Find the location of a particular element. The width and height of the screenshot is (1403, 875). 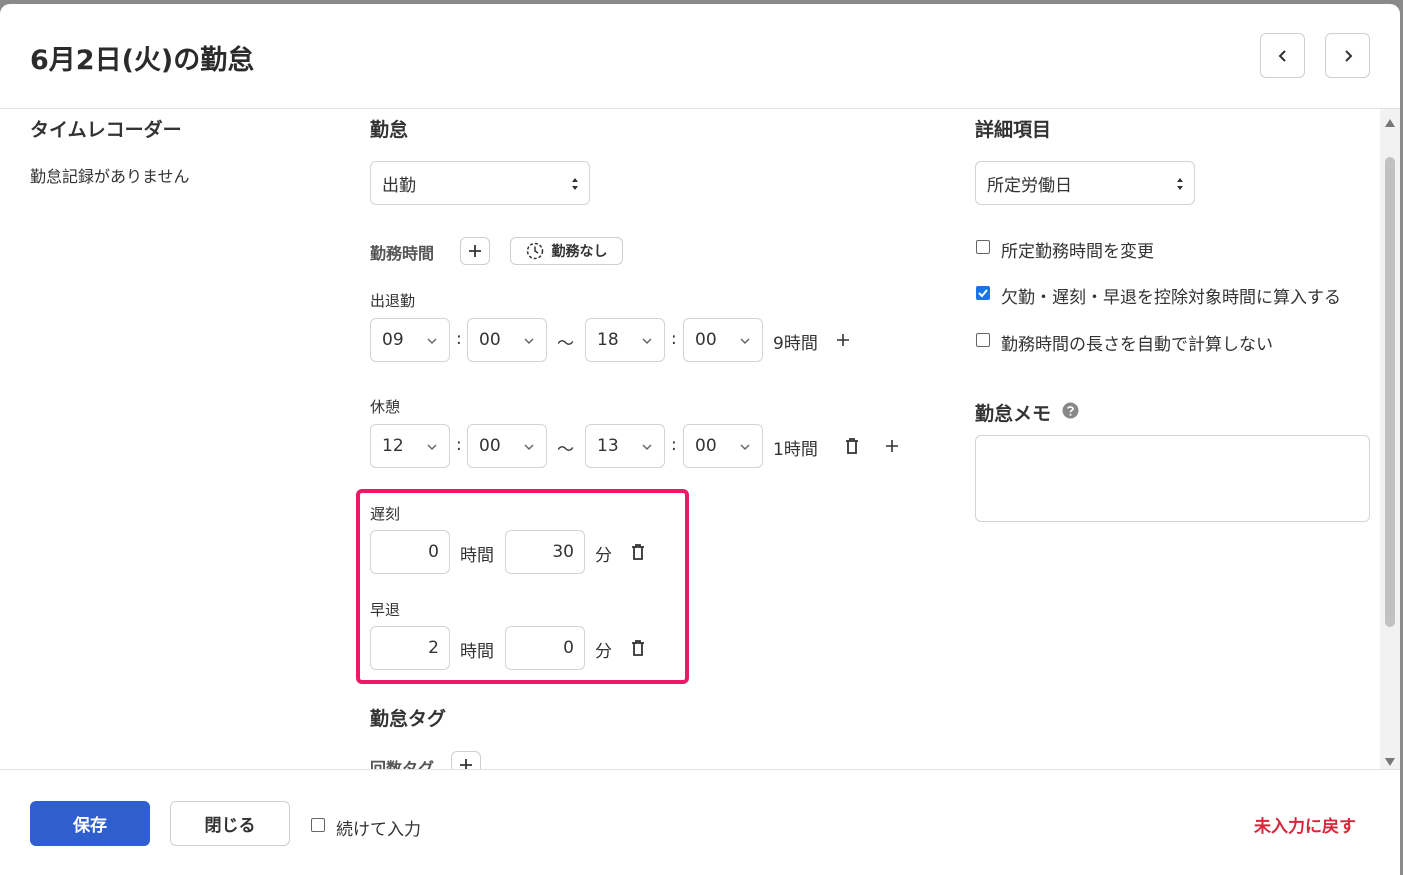

shift-end-minute-select: 00 is located at coordinates (723, 340).